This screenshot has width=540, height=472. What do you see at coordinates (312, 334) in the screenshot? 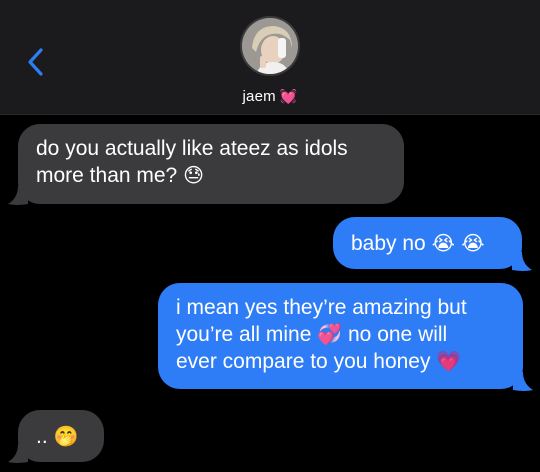
I see `message-text-line: you’re all mine 💞 no one will` at bounding box center [312, 334].